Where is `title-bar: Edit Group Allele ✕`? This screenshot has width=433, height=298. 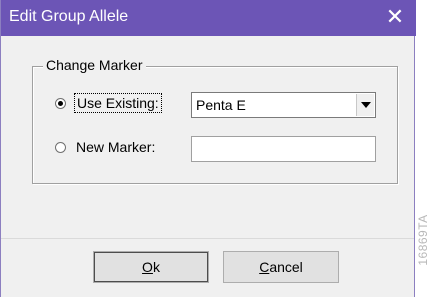
title-bar: Edit Group Allele ✕ is located at coordinates (208, 18).